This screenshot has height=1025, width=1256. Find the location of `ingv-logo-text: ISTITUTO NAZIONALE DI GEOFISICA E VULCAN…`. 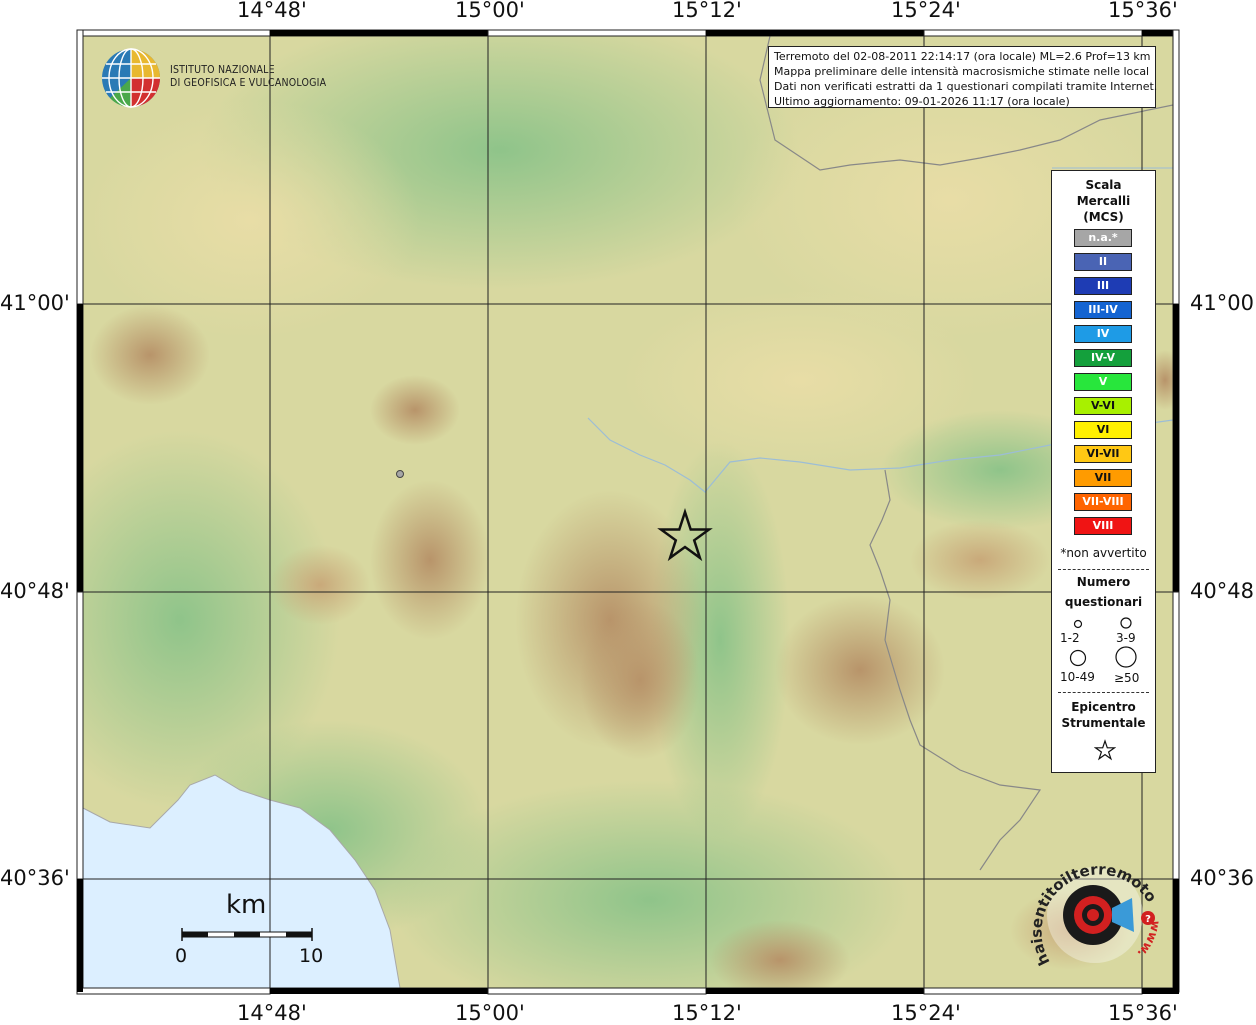

ingv-logo-text: ISTITUTO NAZIONALE DI GEOFISICA E VULCAN… is located at coordinates (248, 77).